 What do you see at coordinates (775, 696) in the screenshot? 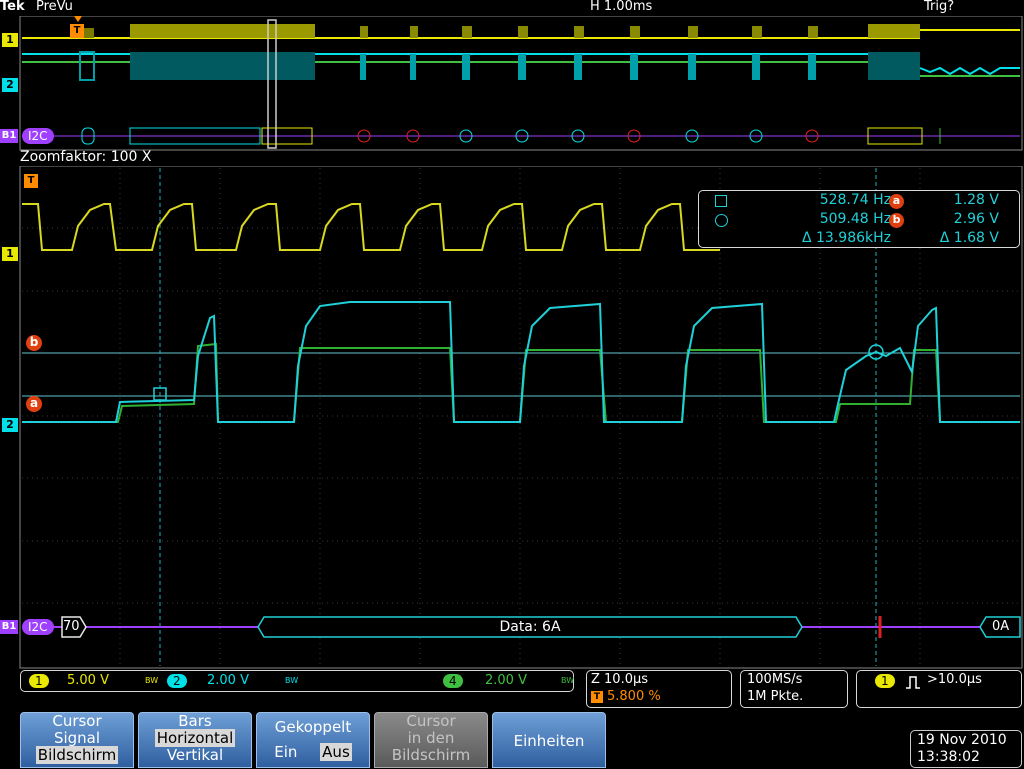
I see `record-length-value: 1M Pkte.` at bounding box center [775, 696].